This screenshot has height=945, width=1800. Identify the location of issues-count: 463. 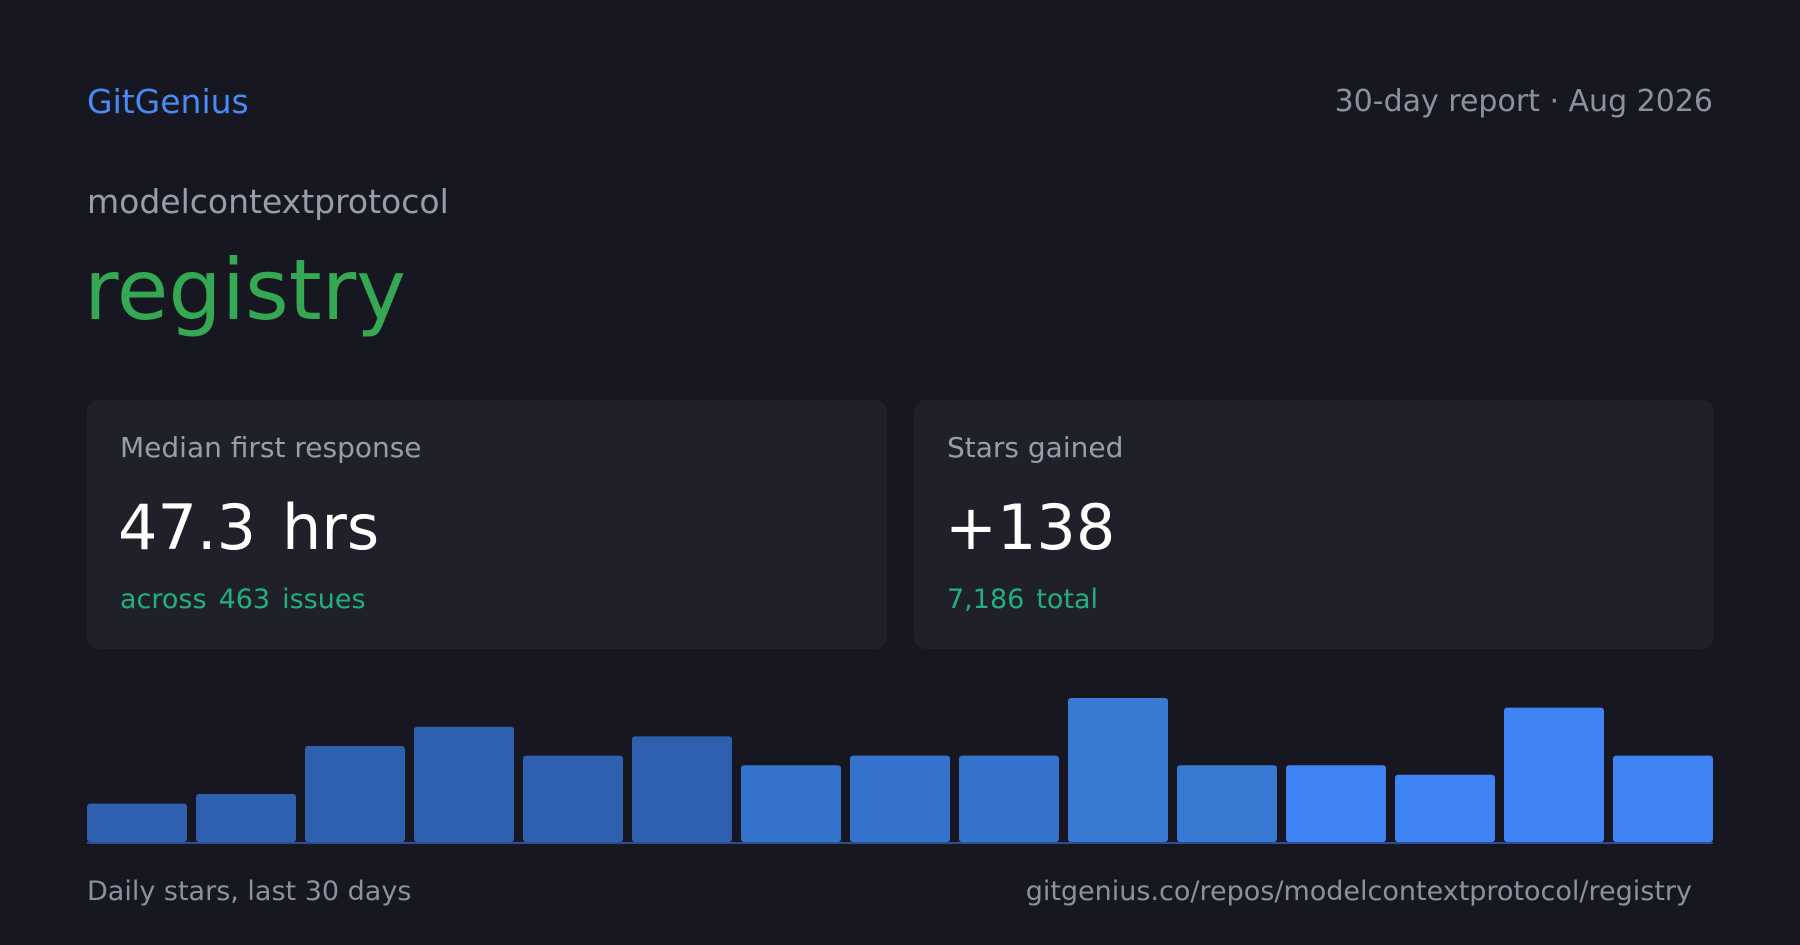
(244, 599).